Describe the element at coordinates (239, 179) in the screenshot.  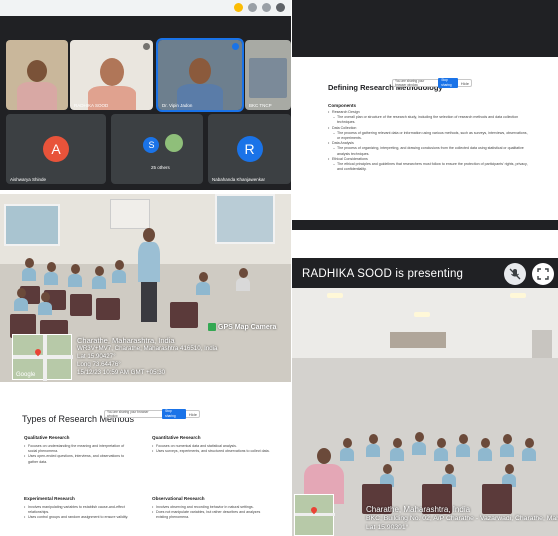
I see `participant-name: Nabahanda Khanjawenkar` at that location.